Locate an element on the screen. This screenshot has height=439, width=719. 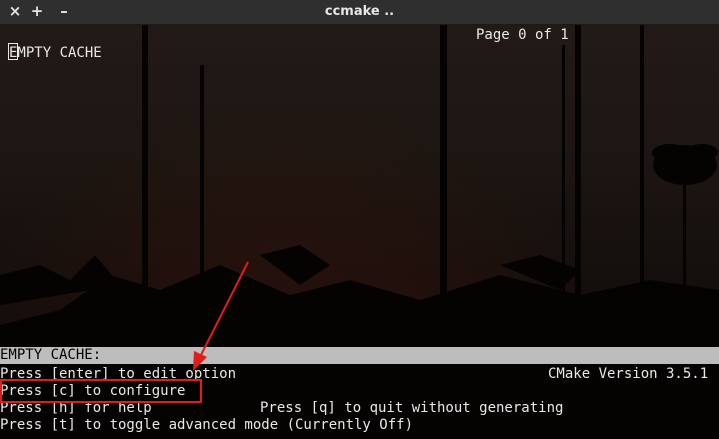
window-titlebar: × + – ccmake .. is located at coordinates (359, 12).